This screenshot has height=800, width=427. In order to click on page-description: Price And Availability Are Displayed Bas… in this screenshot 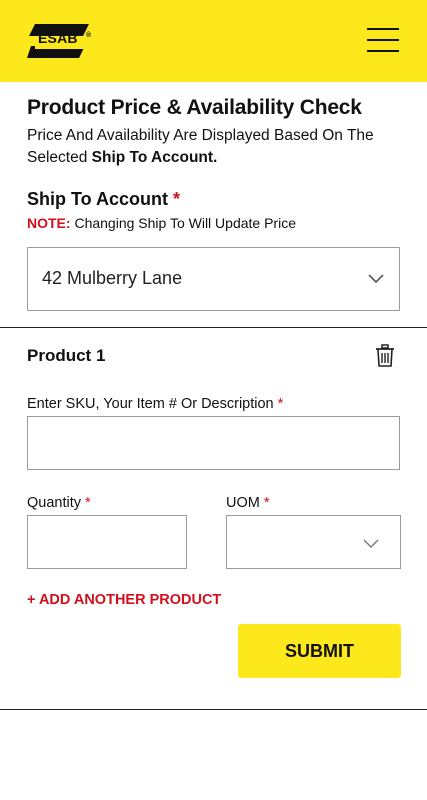, I will do `click(217, 147)`.